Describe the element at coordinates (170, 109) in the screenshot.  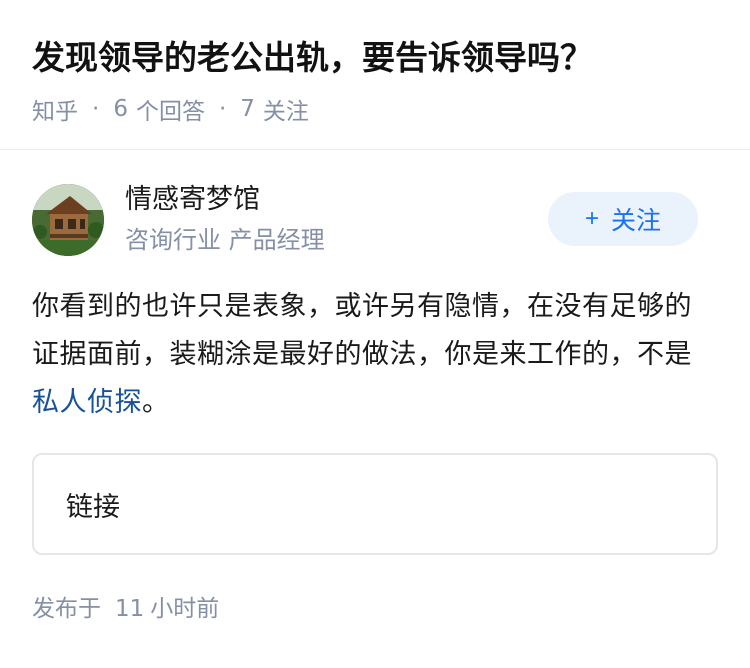
I see `answer-count-label: 个回答` at that location.